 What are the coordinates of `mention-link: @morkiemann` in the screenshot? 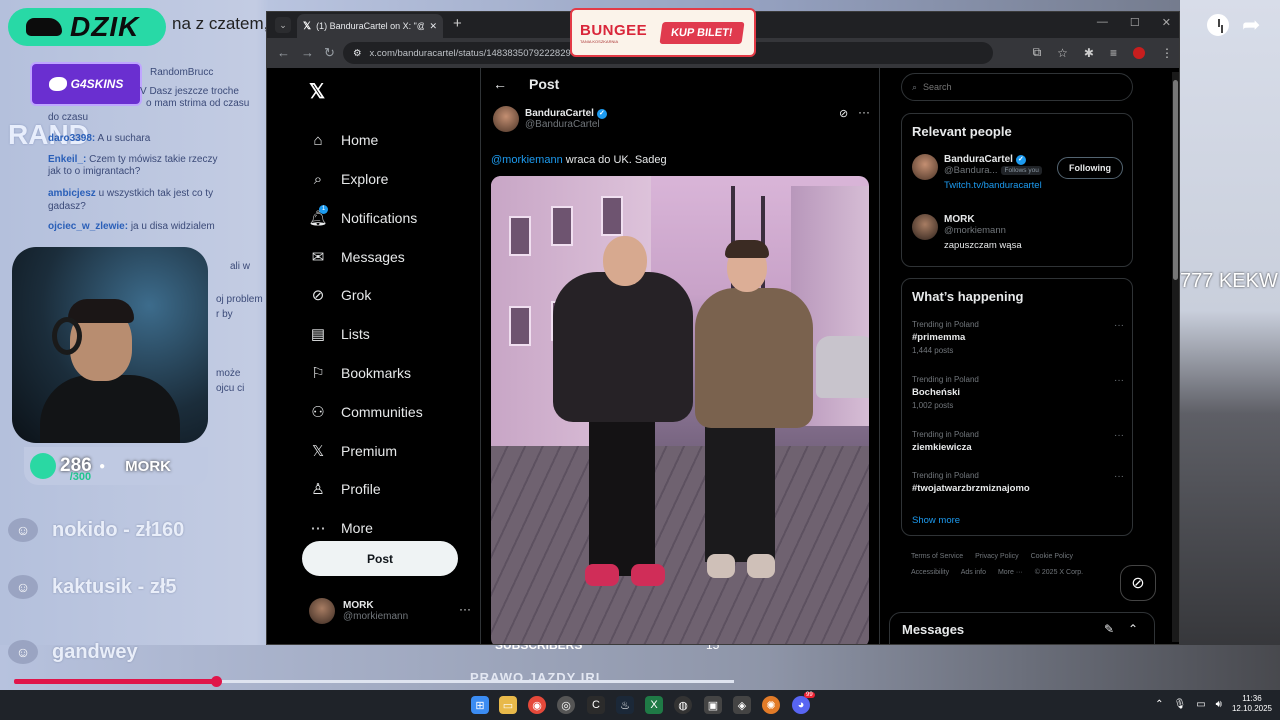 It's located at (527, 160).